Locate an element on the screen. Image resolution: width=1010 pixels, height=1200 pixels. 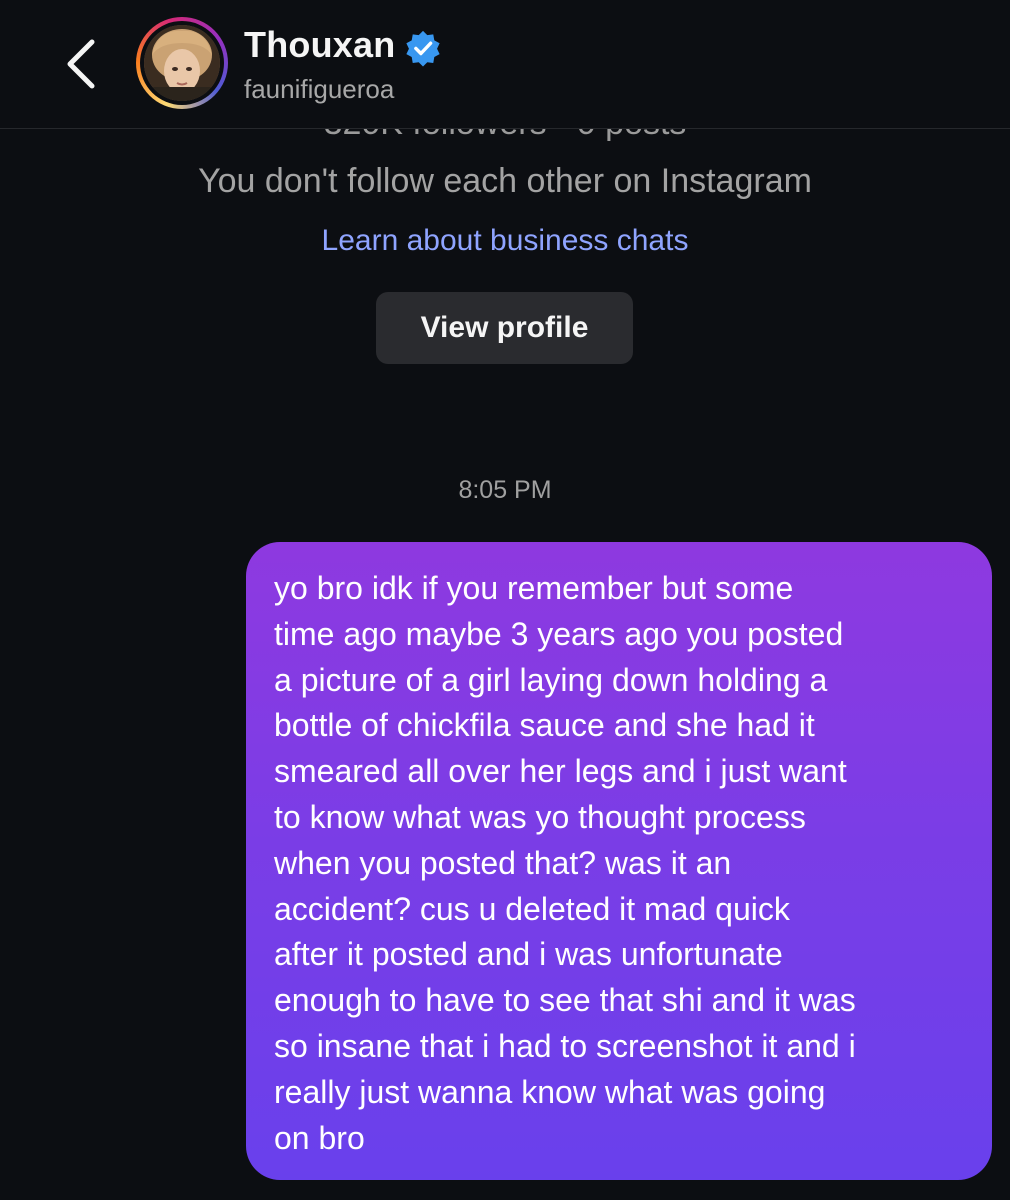
verified-badge-icon is located at coordinates (423, 48).